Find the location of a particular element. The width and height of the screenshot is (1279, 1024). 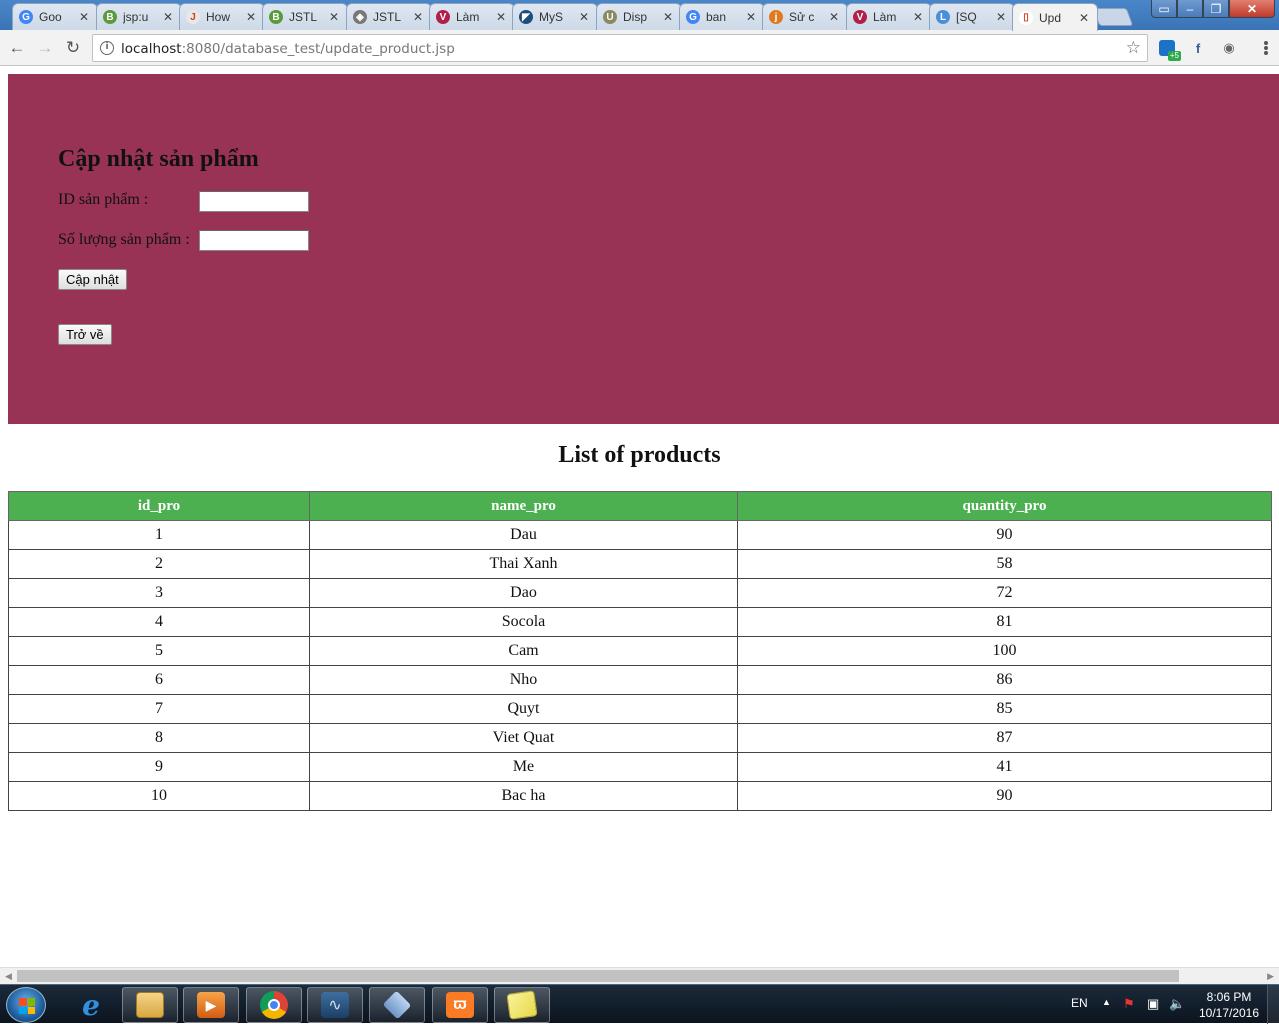

chrome-icon is located at coordinates (274, 1005).